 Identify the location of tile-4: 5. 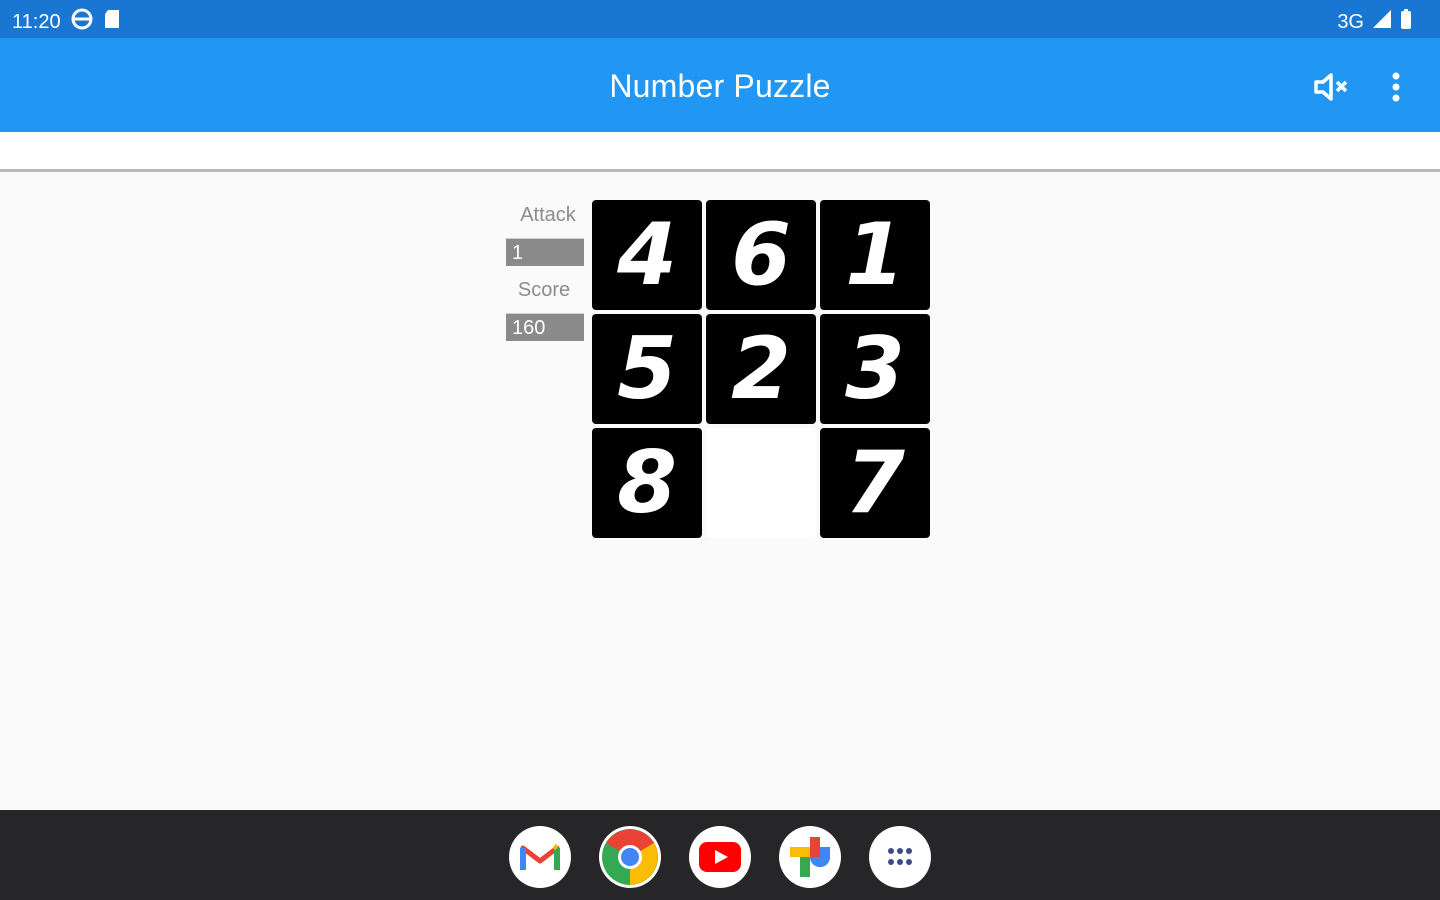
(647, 369).